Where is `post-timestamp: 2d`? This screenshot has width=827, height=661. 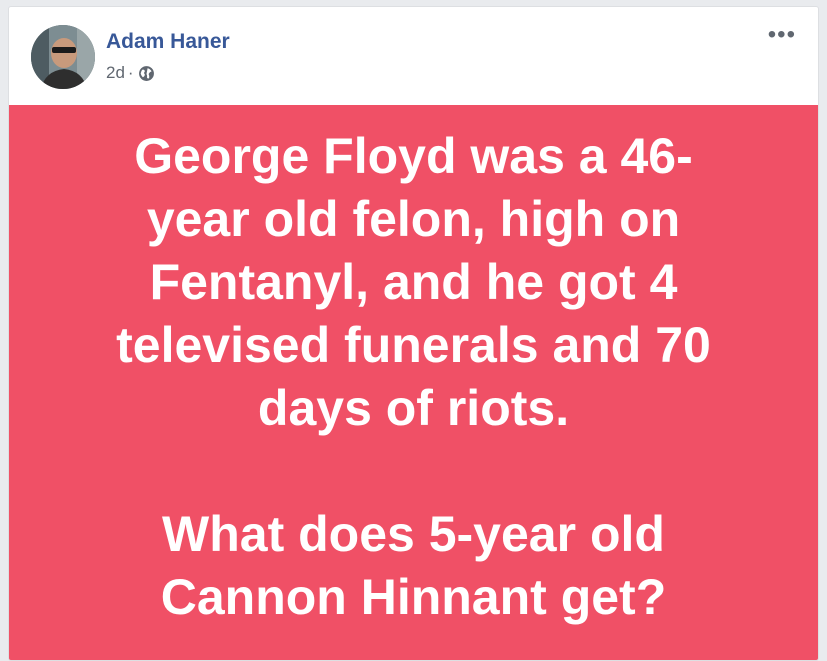 post-timestamp: 2d is located at coordinates (115, 73).